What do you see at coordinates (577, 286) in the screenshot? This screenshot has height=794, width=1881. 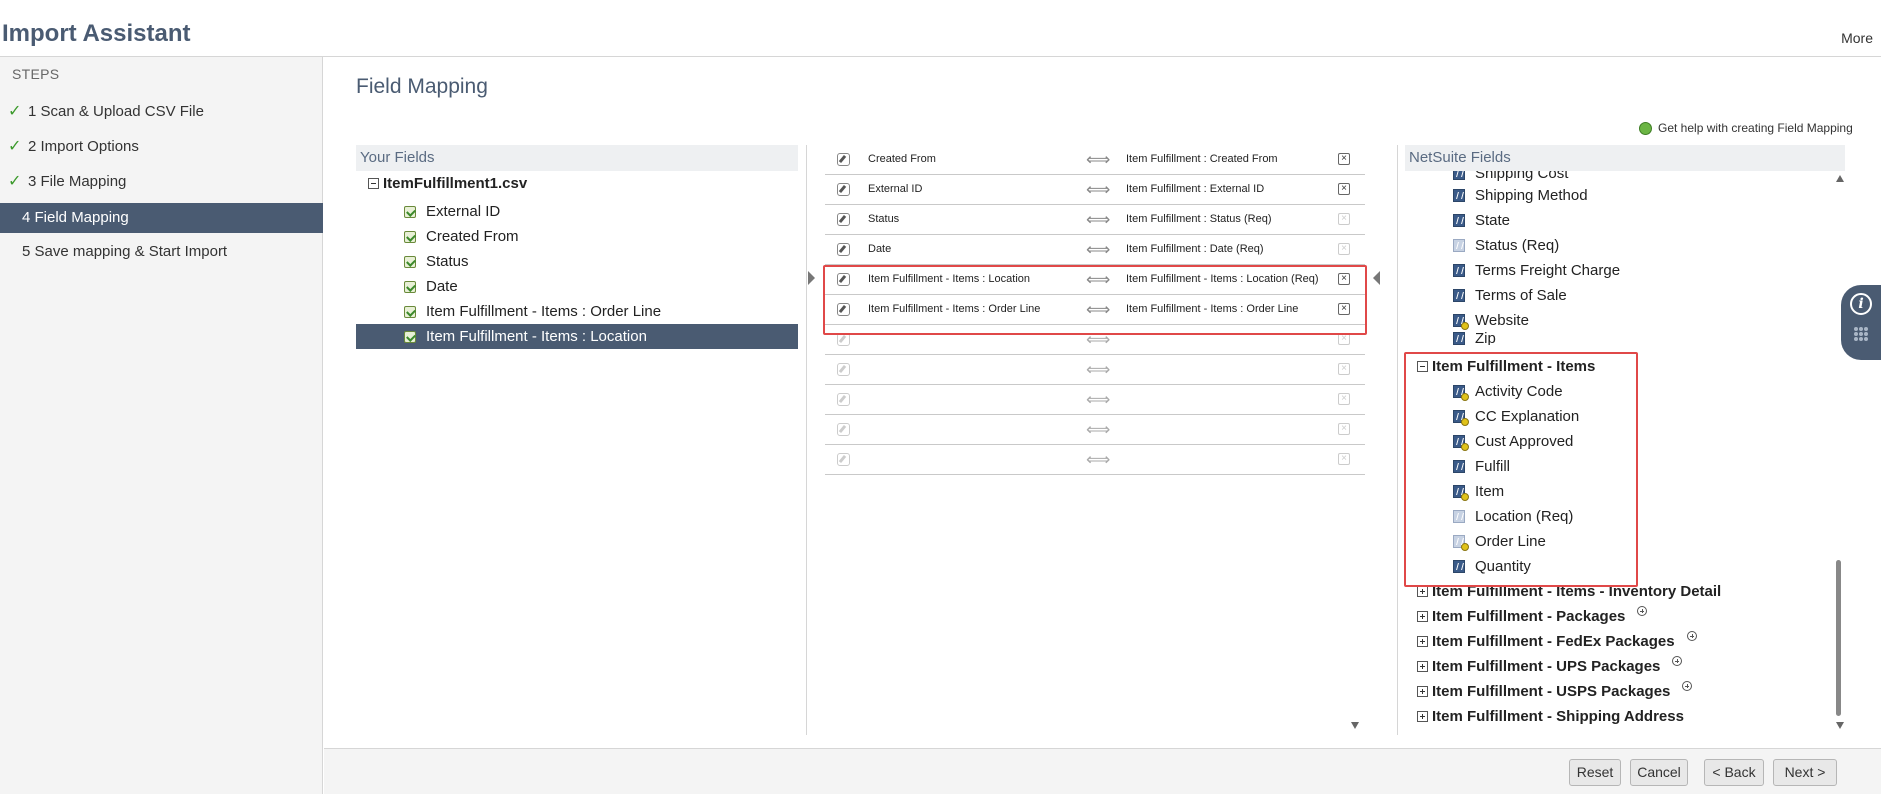 I see `your-field-item: Date` at bounding box center [577, 286].